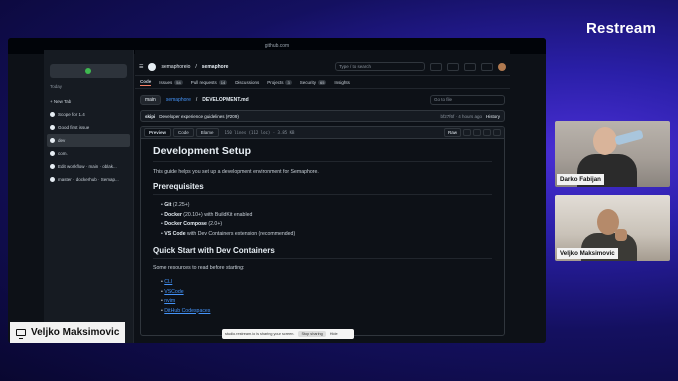  I want to click on copilot-button, so click(436, 66).